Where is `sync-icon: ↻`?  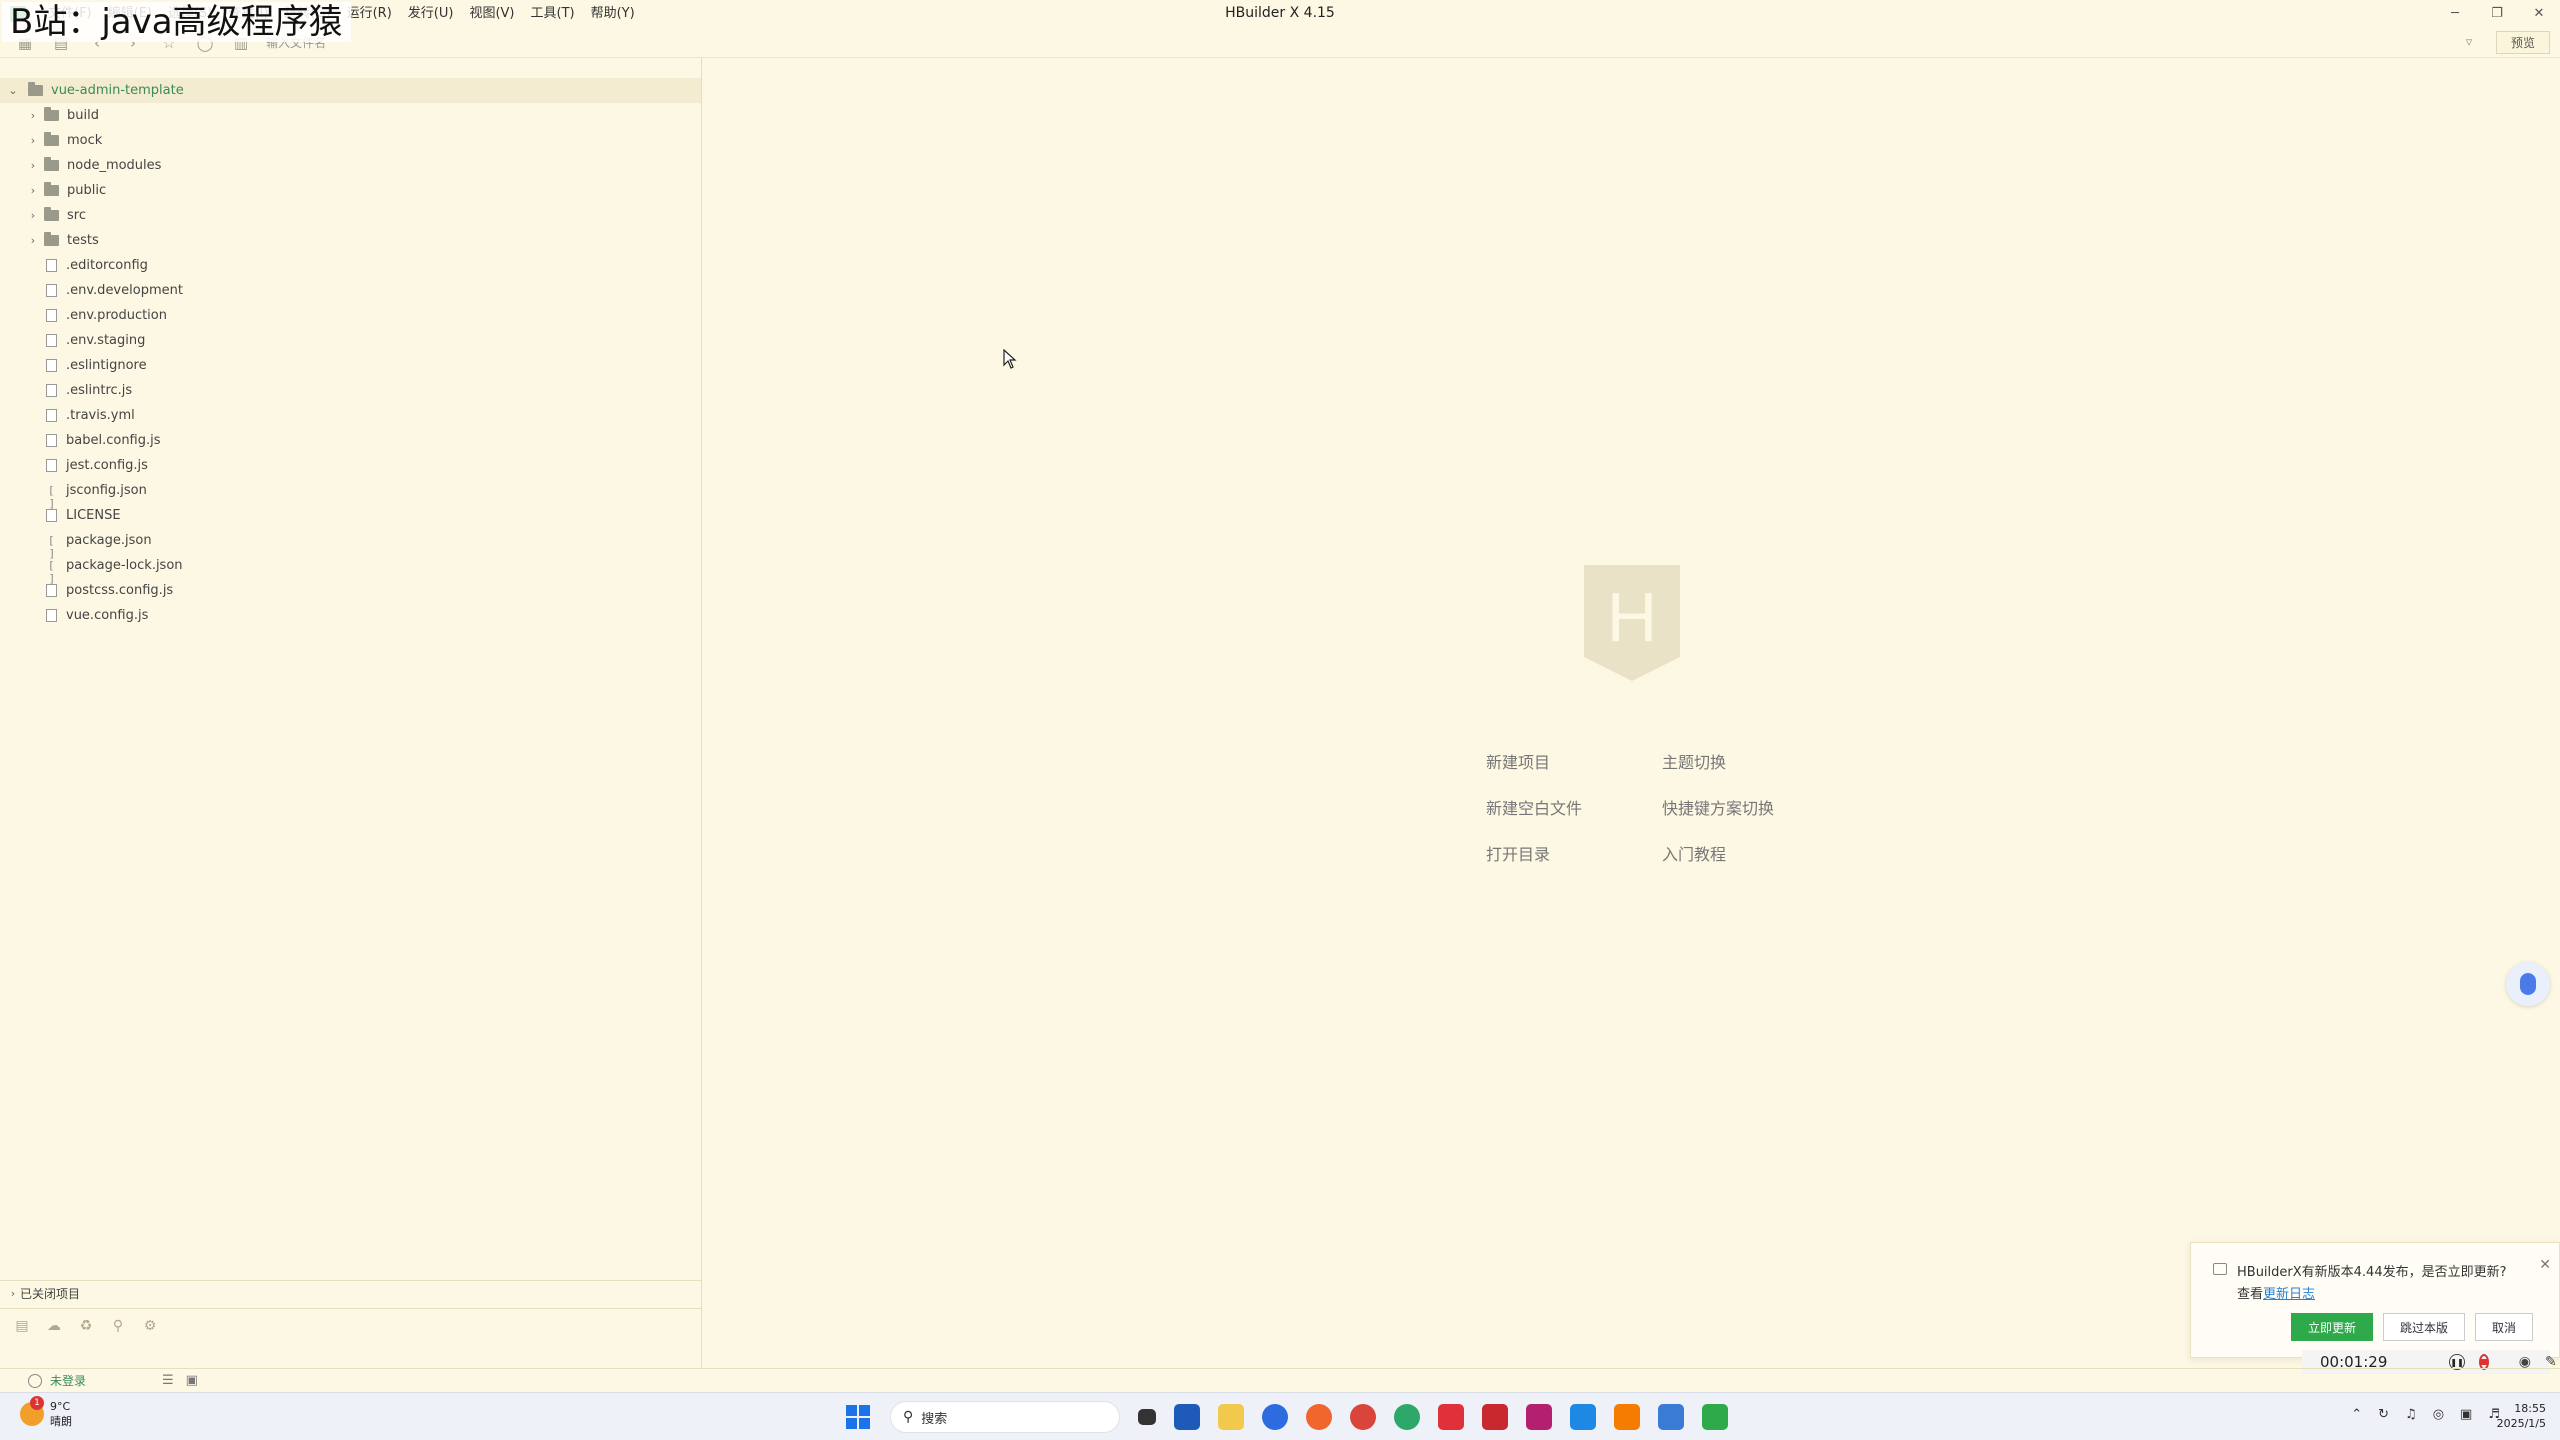
sync-icon: ↻ is located at coordinates (2383, 1414).